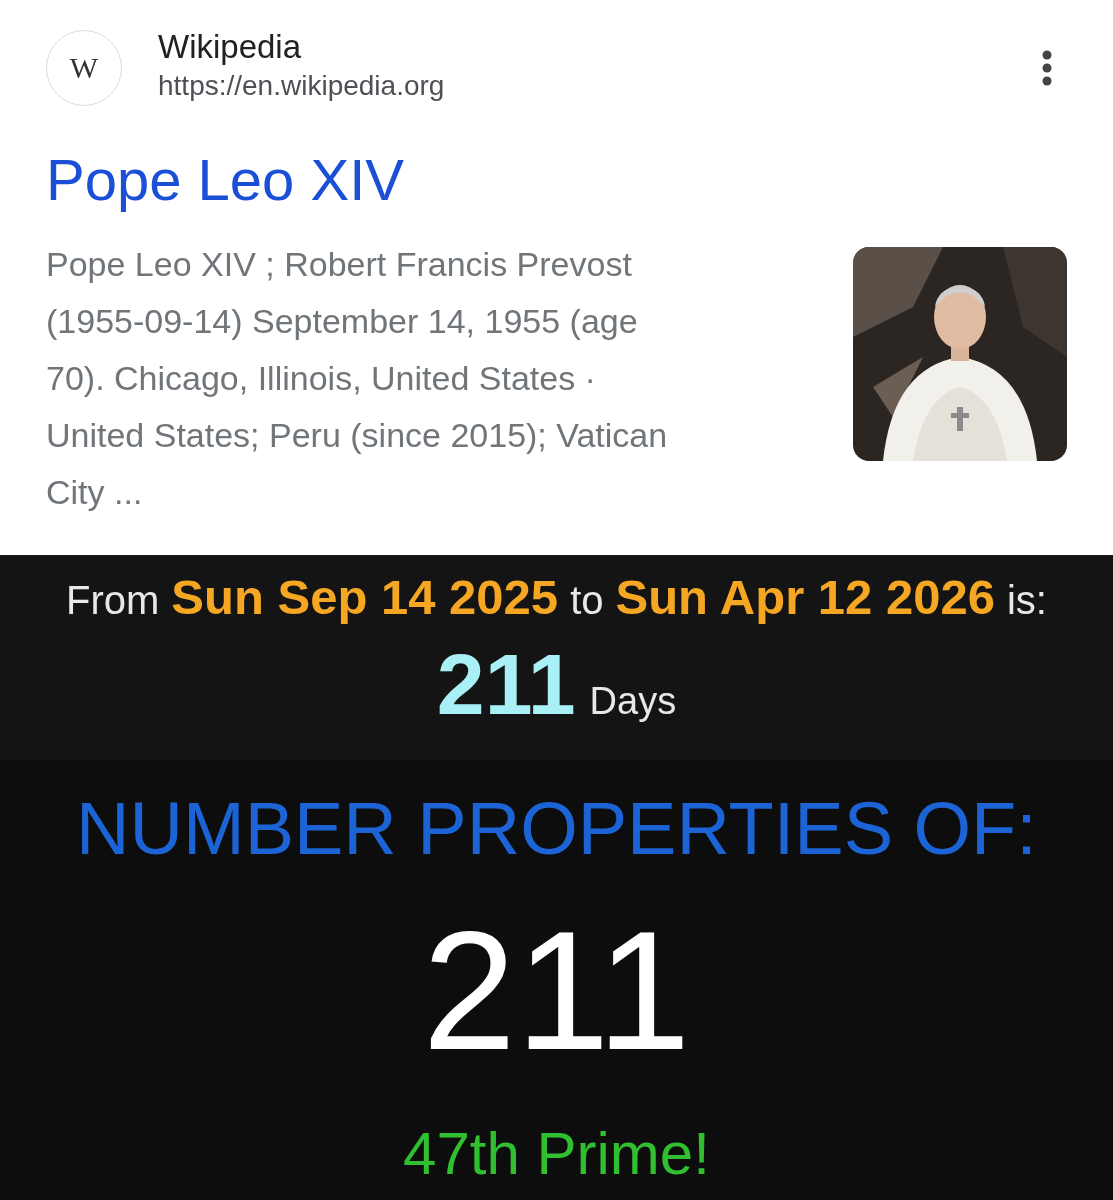  I want to click on range-label: to, so click(587, 600).